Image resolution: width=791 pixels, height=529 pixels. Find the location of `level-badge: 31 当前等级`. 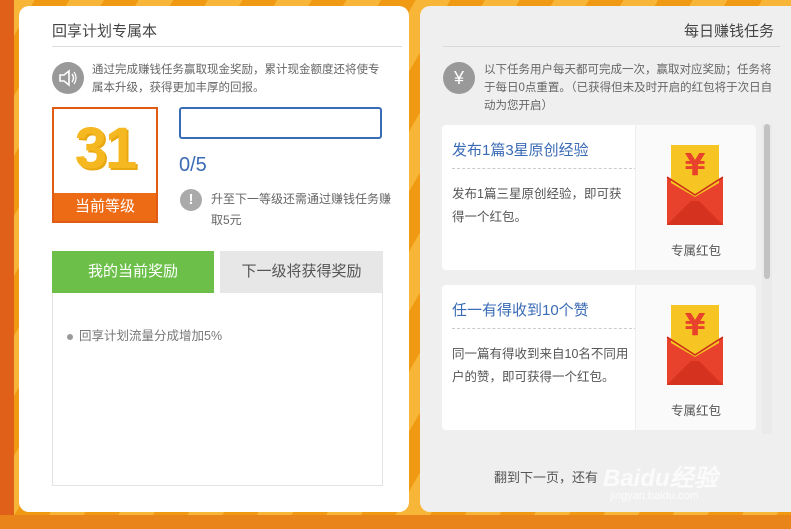

level-badge: 31 当前等级 is located at coordinates (105, 165).